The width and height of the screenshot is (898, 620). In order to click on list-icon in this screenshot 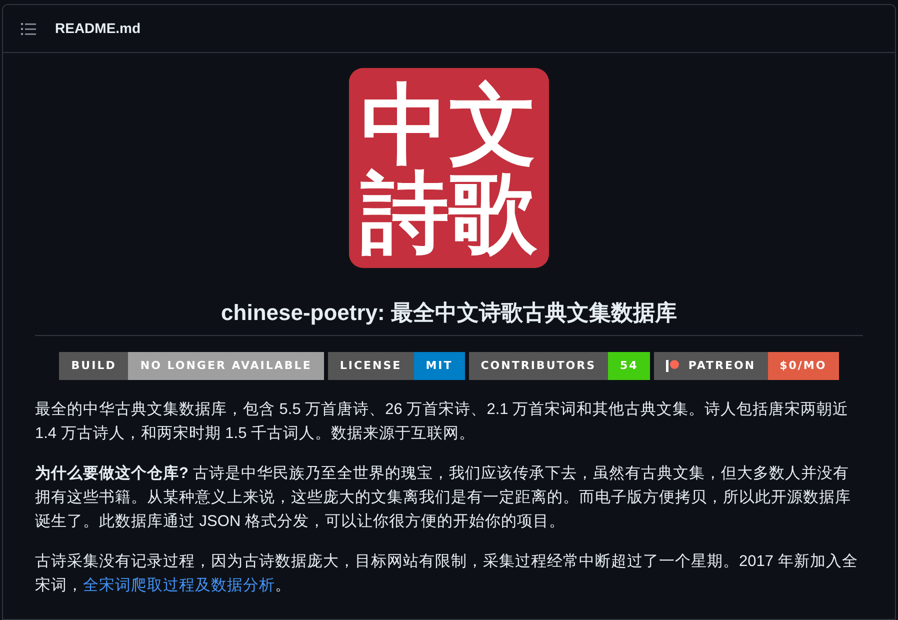, I will do `click(29, 29)`.